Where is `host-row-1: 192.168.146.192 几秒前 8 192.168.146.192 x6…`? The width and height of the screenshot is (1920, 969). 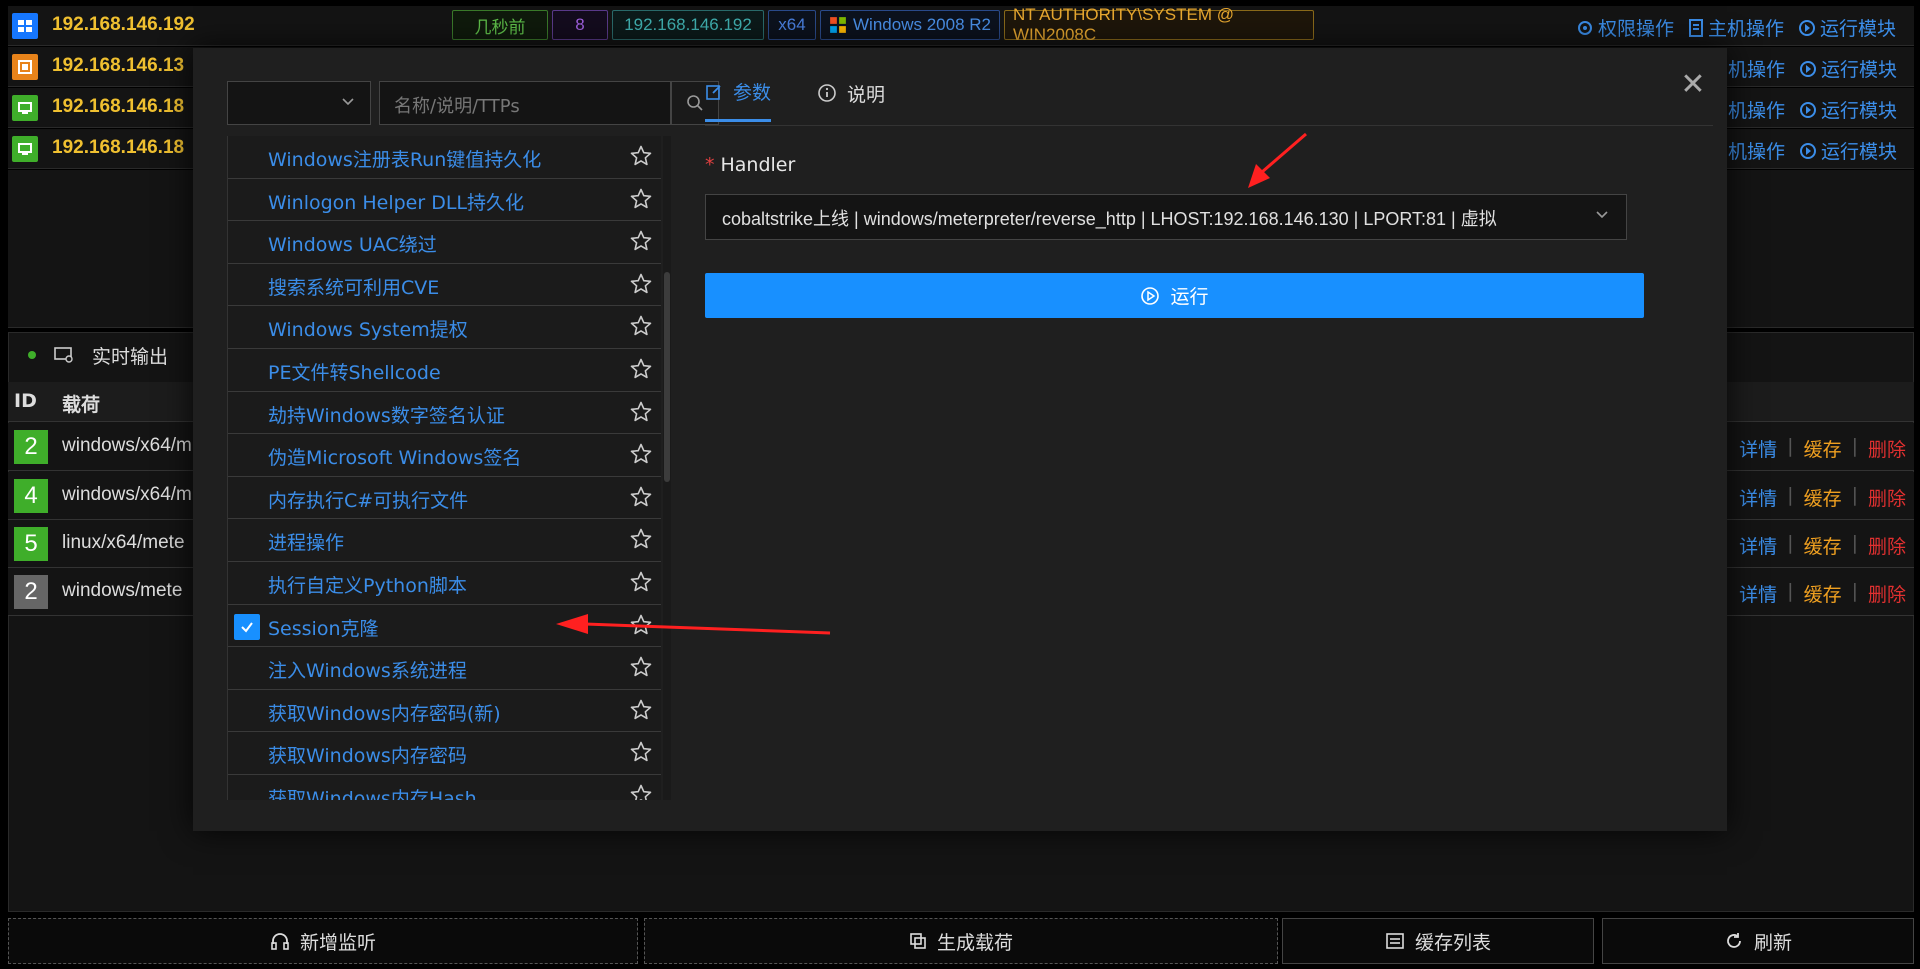 host-row-1: 192.168.146.192 几秒前 8 192.168.146.192 x6… is located at coordinates (961, 25).